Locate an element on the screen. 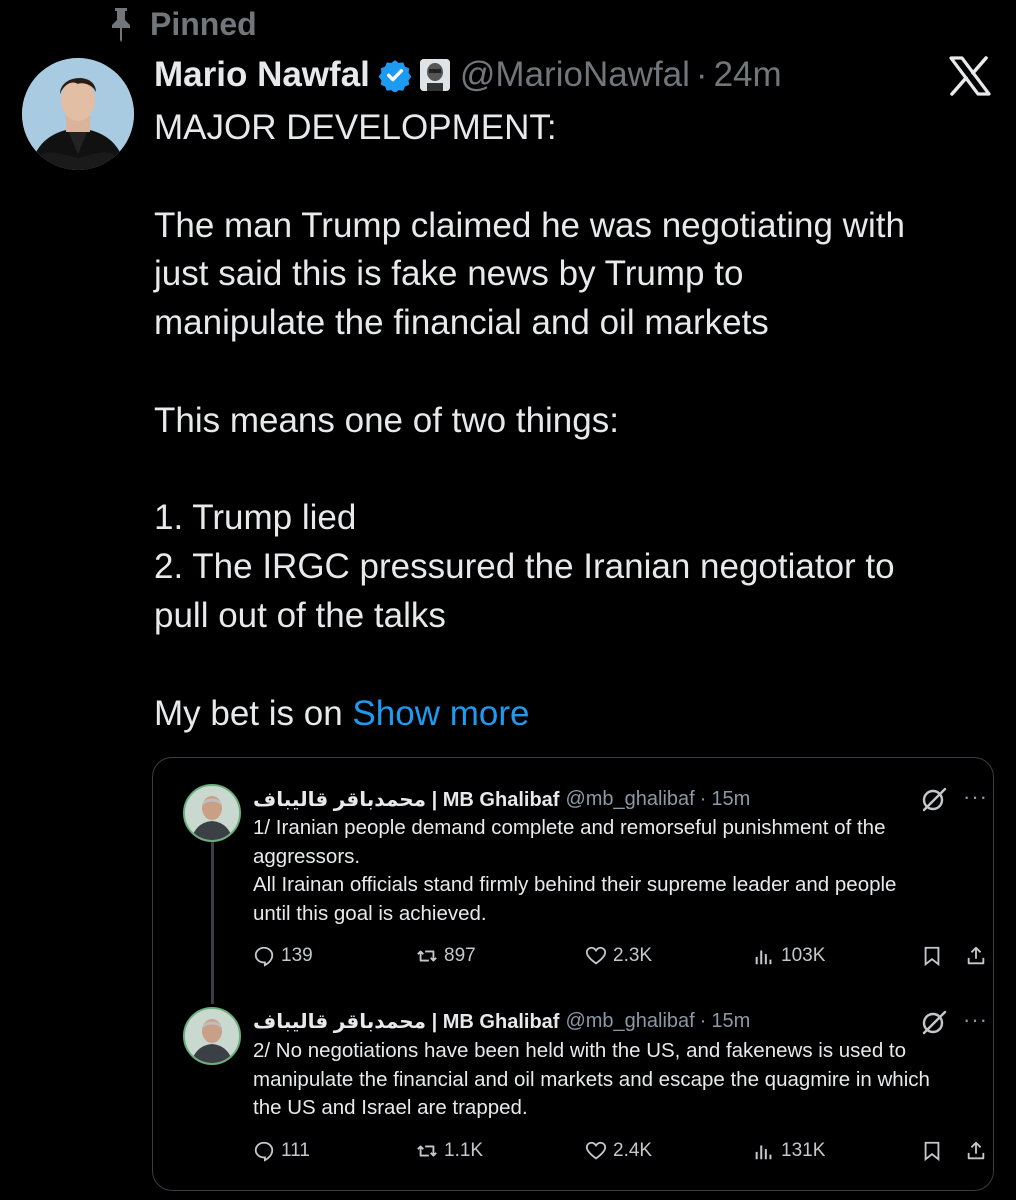 The height and width of the screenshot is (1200, 1016). tweet-time: 24m is located at coordinates (748, 75).